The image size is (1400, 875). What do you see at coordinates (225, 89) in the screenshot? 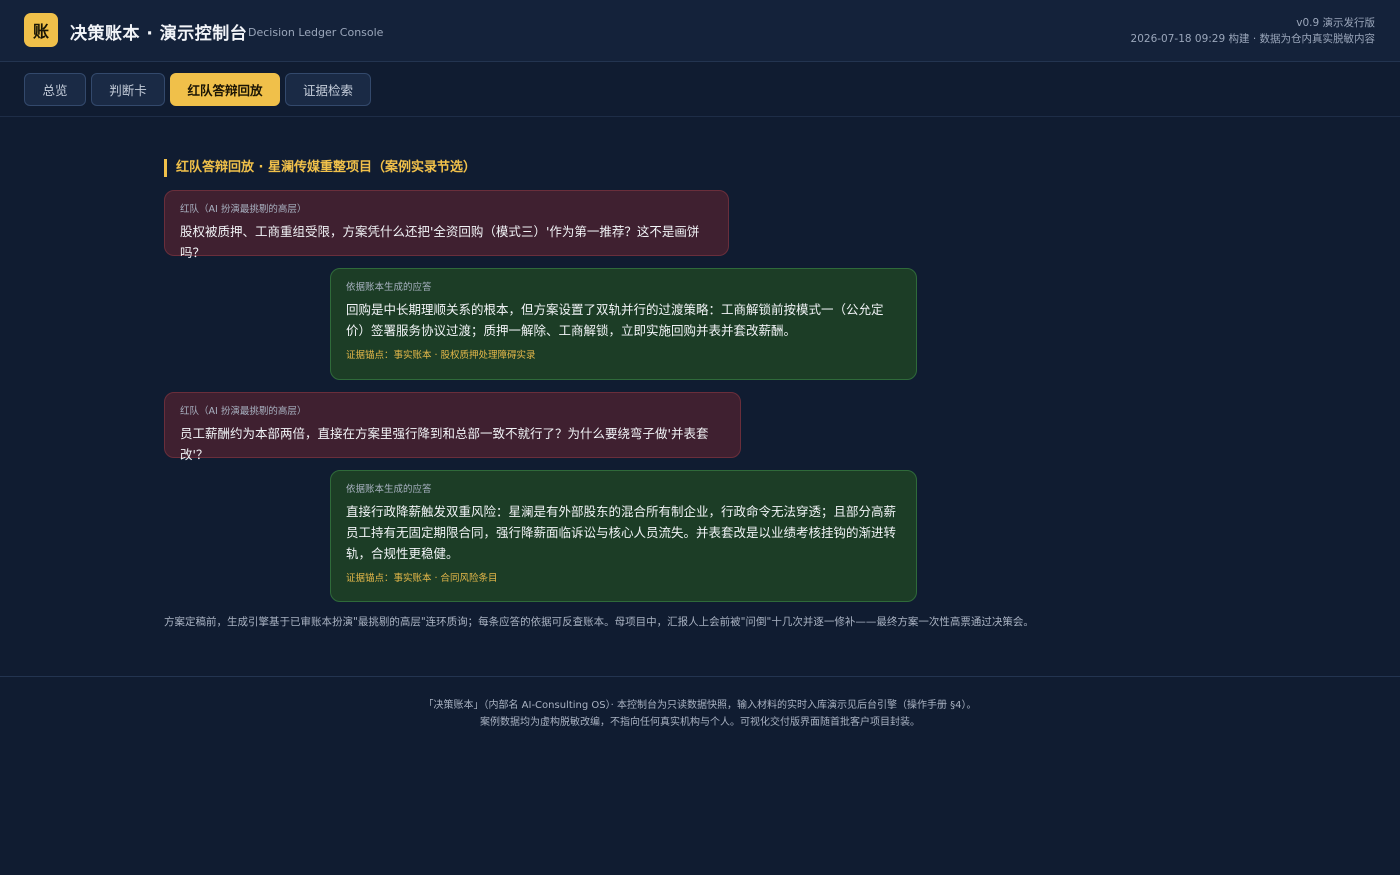
I see `tab-red-team-replay: 红队答辩回放` at bounding box center [225, 89].